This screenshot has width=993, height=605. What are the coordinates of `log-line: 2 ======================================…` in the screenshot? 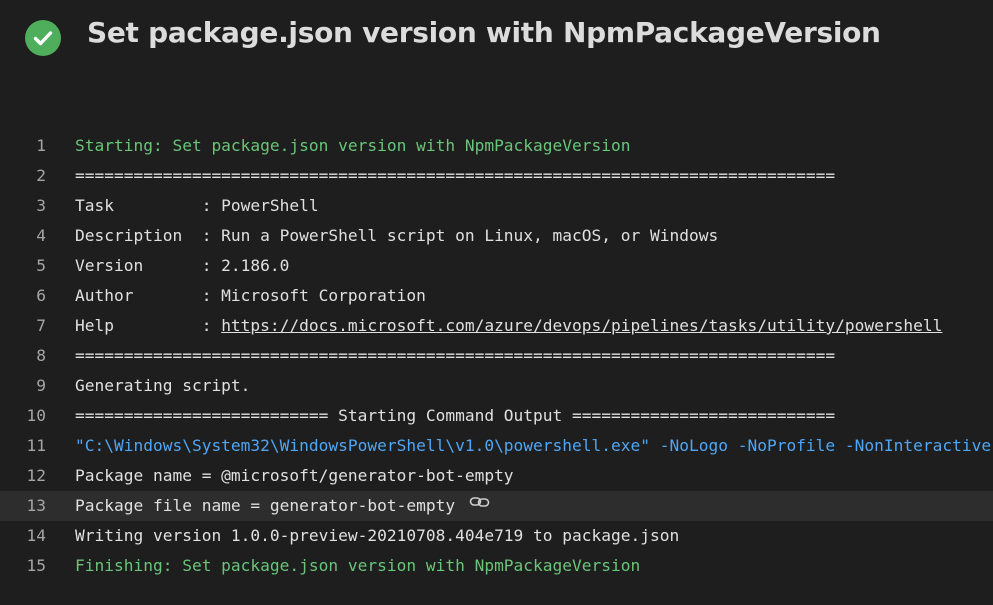 It's located at (496, 176).